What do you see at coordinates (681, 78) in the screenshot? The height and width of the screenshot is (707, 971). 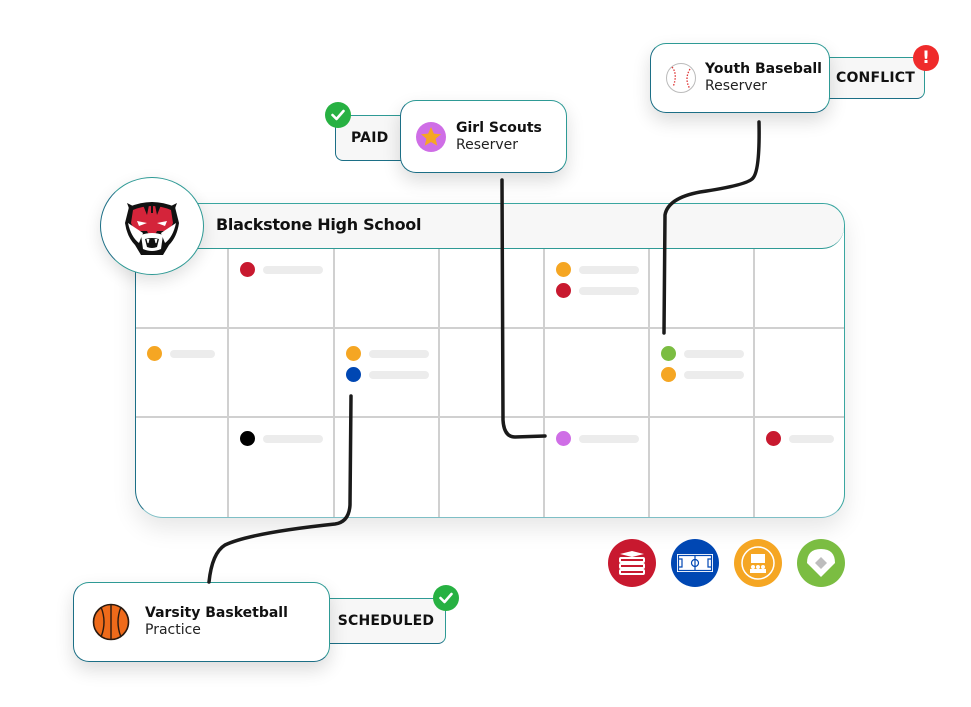 I see `baseball-icon` at bounding box center [681, 78].